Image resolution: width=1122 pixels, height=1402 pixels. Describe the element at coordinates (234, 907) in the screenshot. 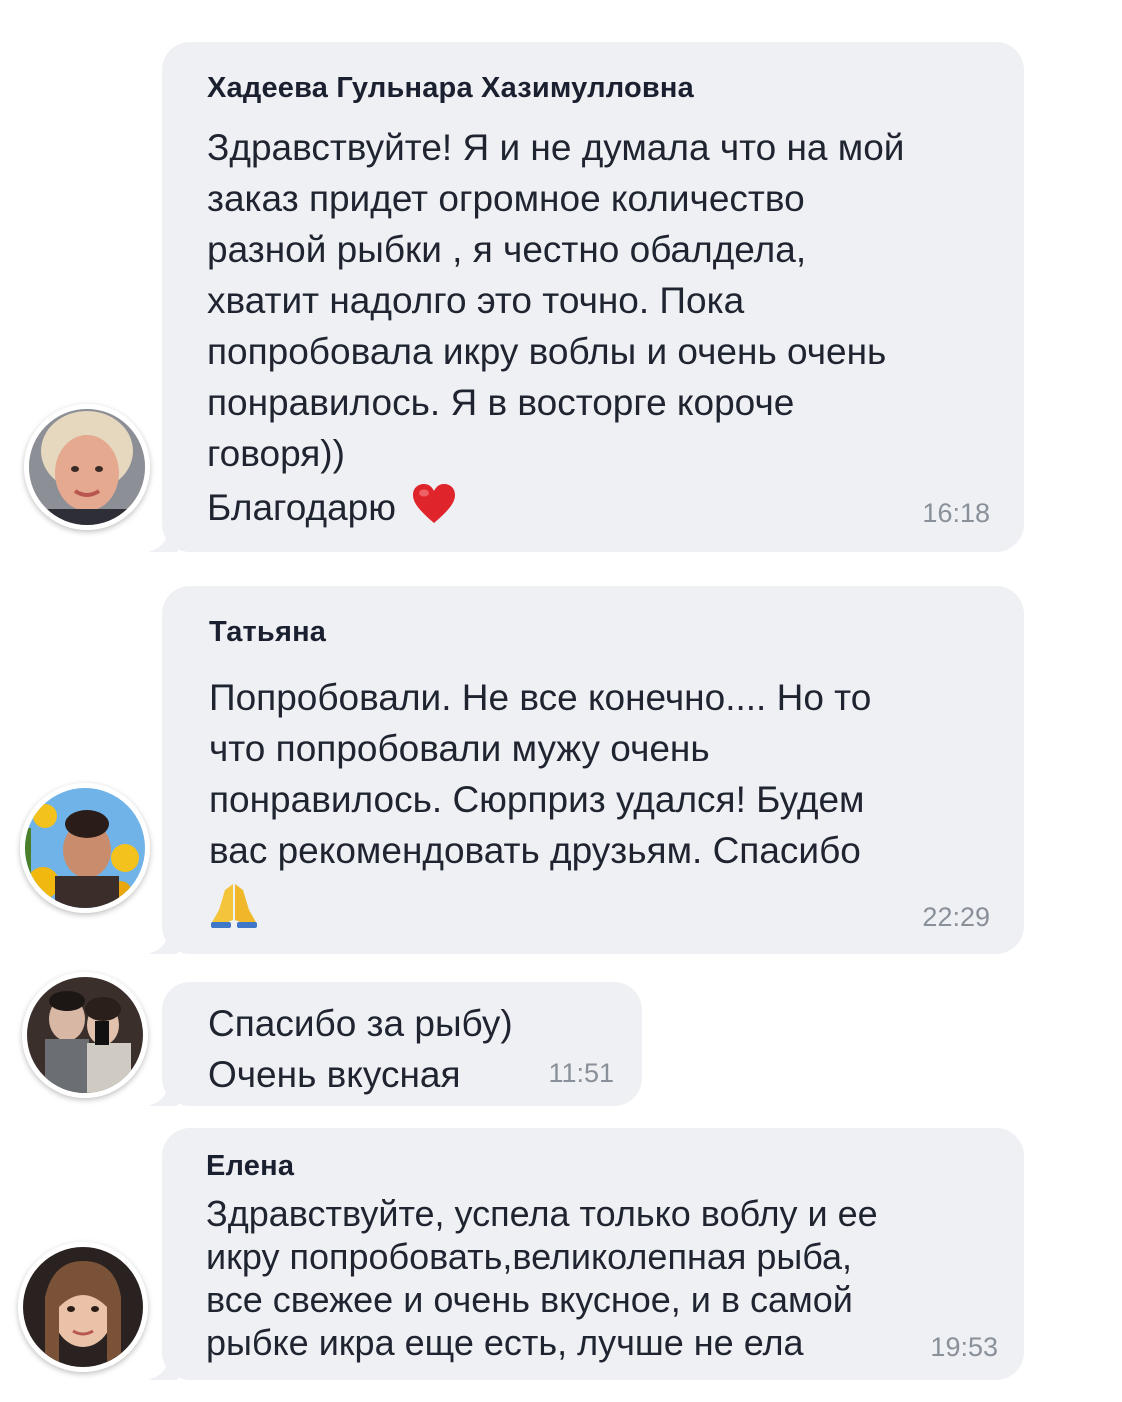

I see `folded-hands-icon` at that location.